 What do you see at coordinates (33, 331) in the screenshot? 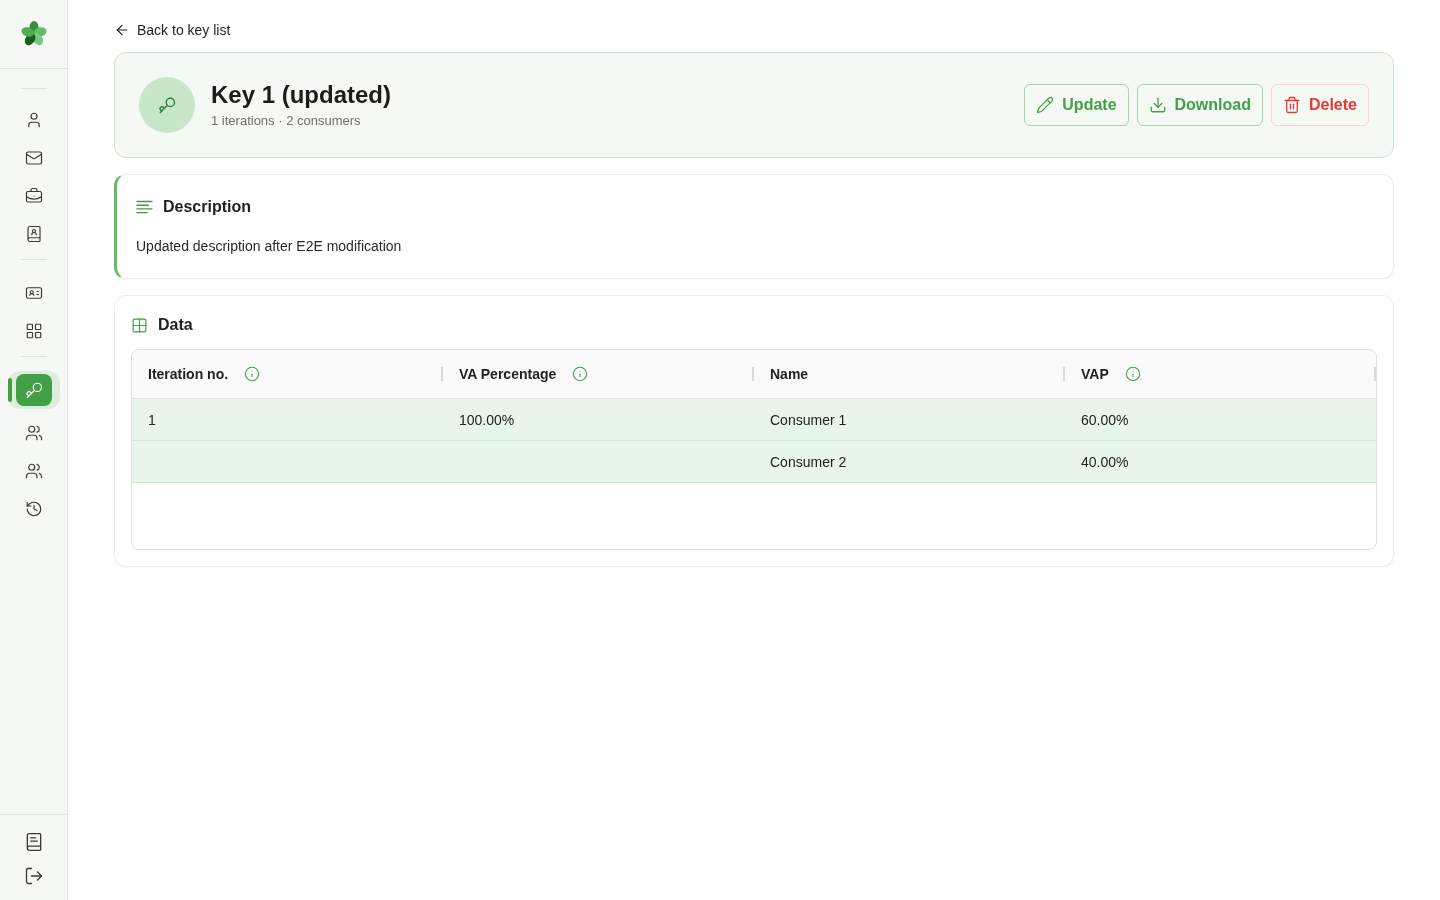
I see `grid-icon` at bounding box center [33, 331].